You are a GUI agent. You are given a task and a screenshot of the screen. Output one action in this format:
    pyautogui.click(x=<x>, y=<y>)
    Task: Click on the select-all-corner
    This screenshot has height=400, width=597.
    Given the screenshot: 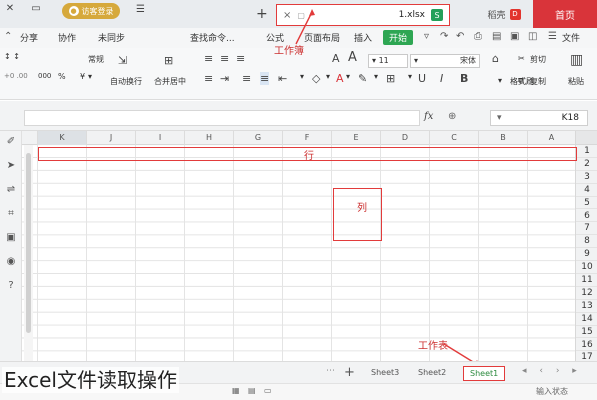 What is the action you would take?
    pyautogui.click(x=586, y=138)
    